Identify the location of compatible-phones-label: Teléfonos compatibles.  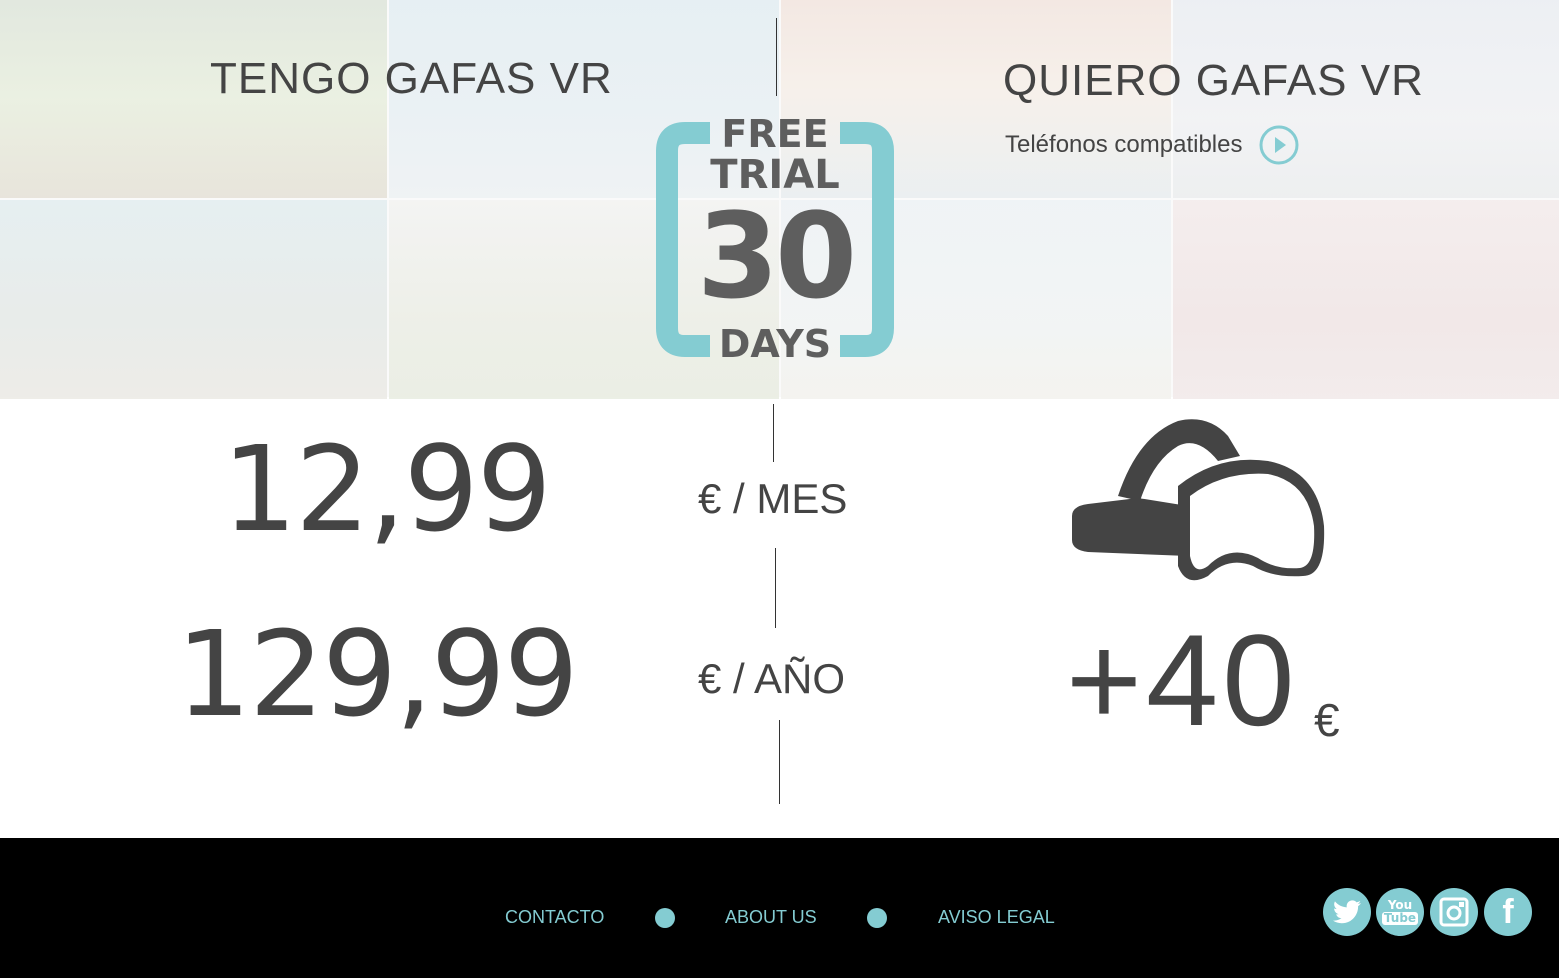
(1124, 144).